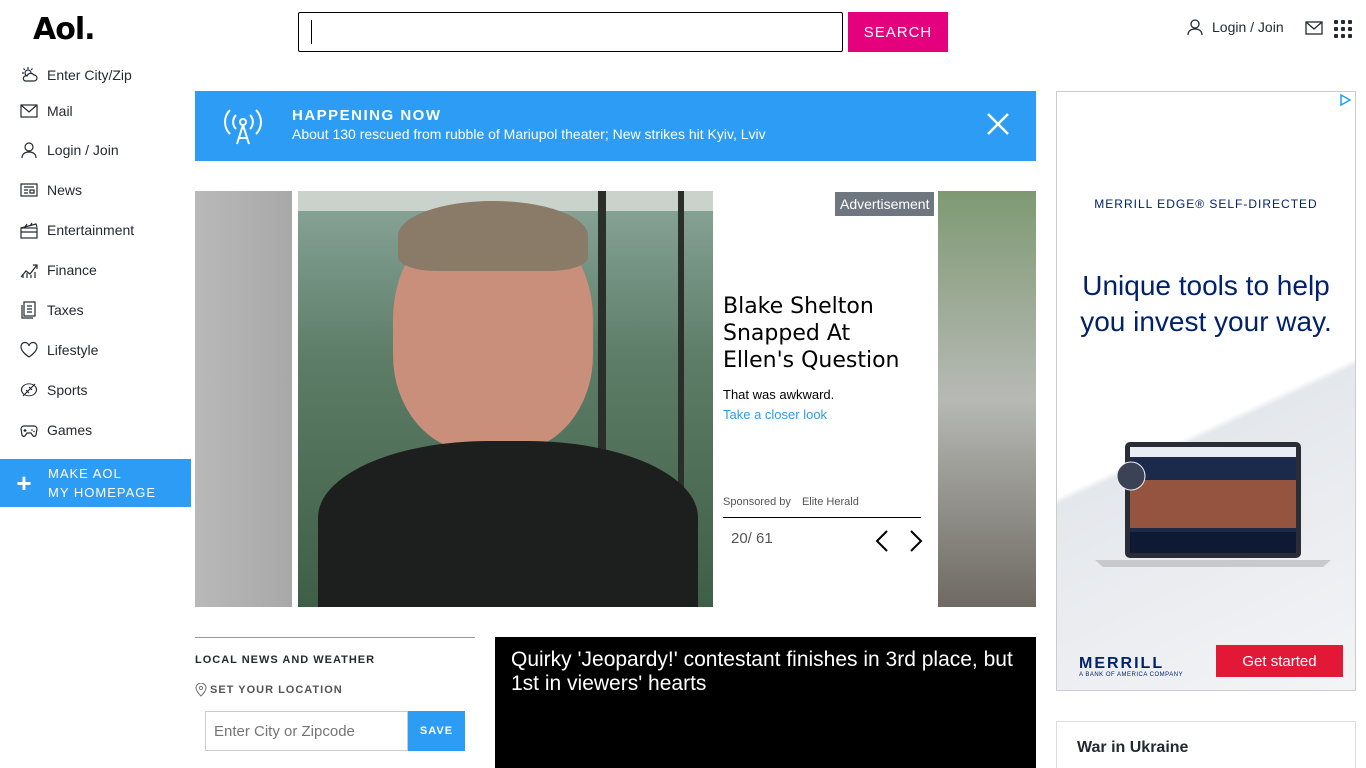  I want to click on nav-label: Login / Join, so click(83, 150).